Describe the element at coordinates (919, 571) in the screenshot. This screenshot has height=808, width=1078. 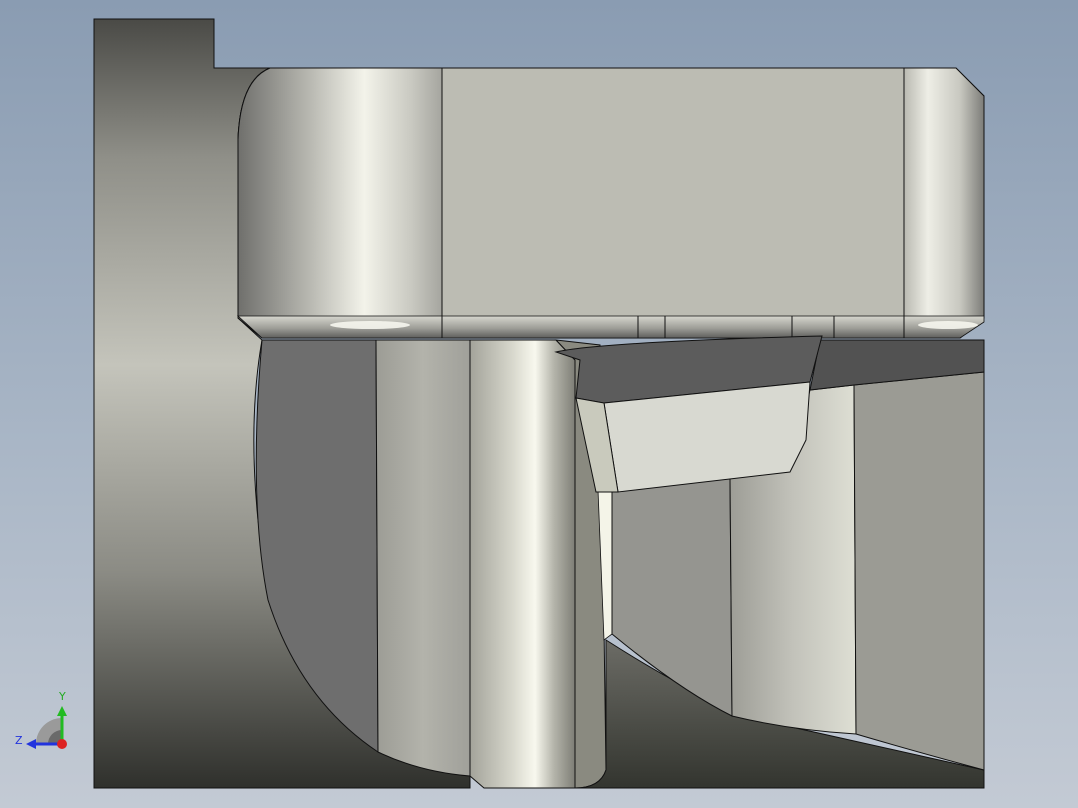
I see `inner-wall-right` at that location.